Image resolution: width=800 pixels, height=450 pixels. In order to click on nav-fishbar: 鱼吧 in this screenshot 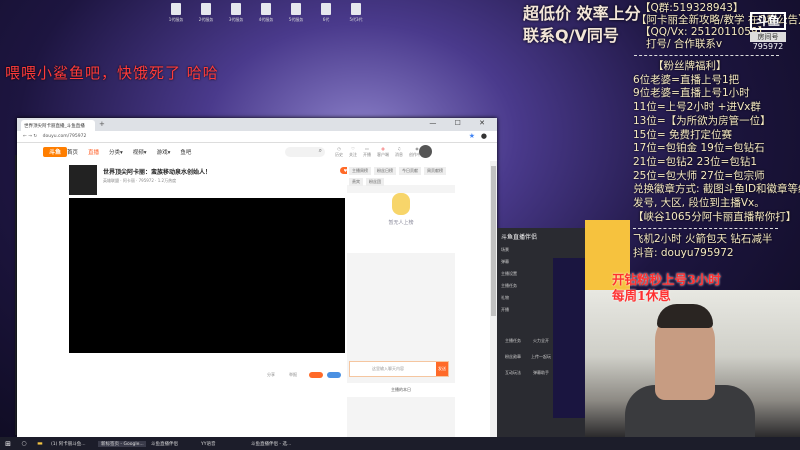, I will do `click(185, 152)`.